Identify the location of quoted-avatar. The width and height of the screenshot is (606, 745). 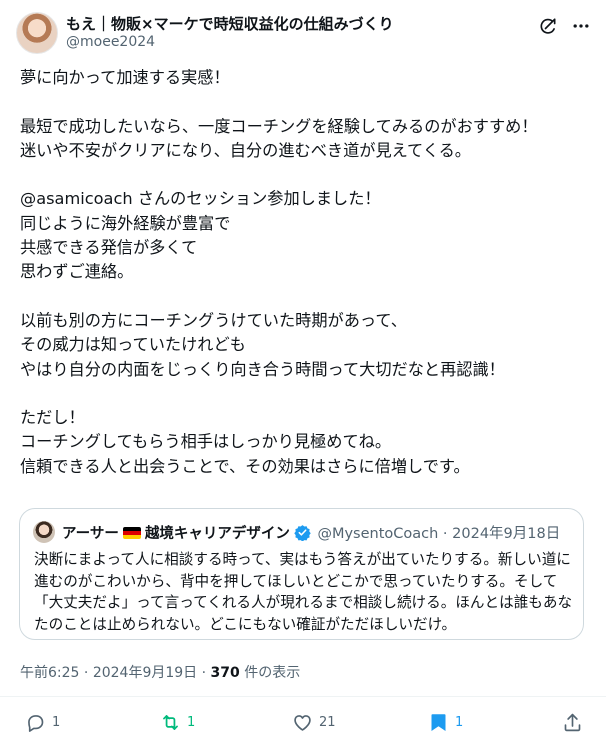
(44, 532).